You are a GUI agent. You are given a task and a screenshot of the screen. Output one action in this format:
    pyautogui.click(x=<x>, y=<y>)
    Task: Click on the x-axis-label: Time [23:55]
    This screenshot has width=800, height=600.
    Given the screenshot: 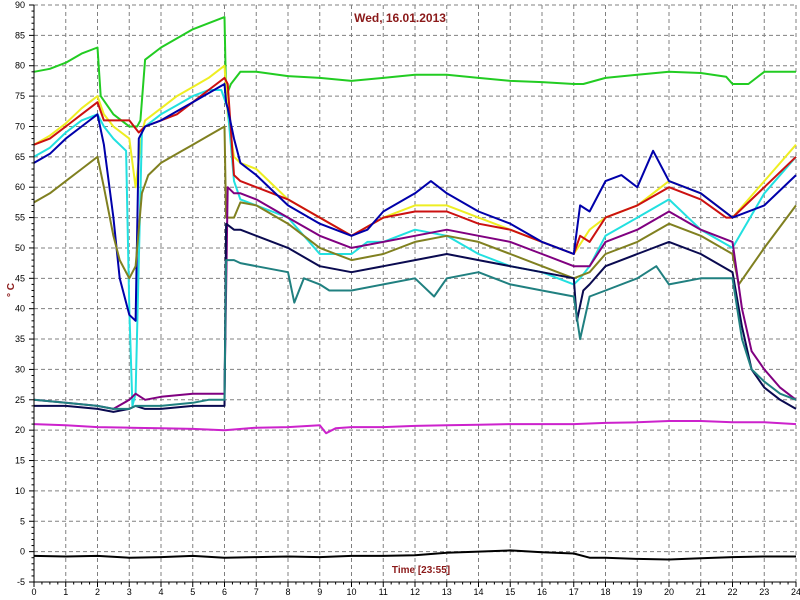 What is the action you would take?
    pyautogui.click(x=421, y=570)
    